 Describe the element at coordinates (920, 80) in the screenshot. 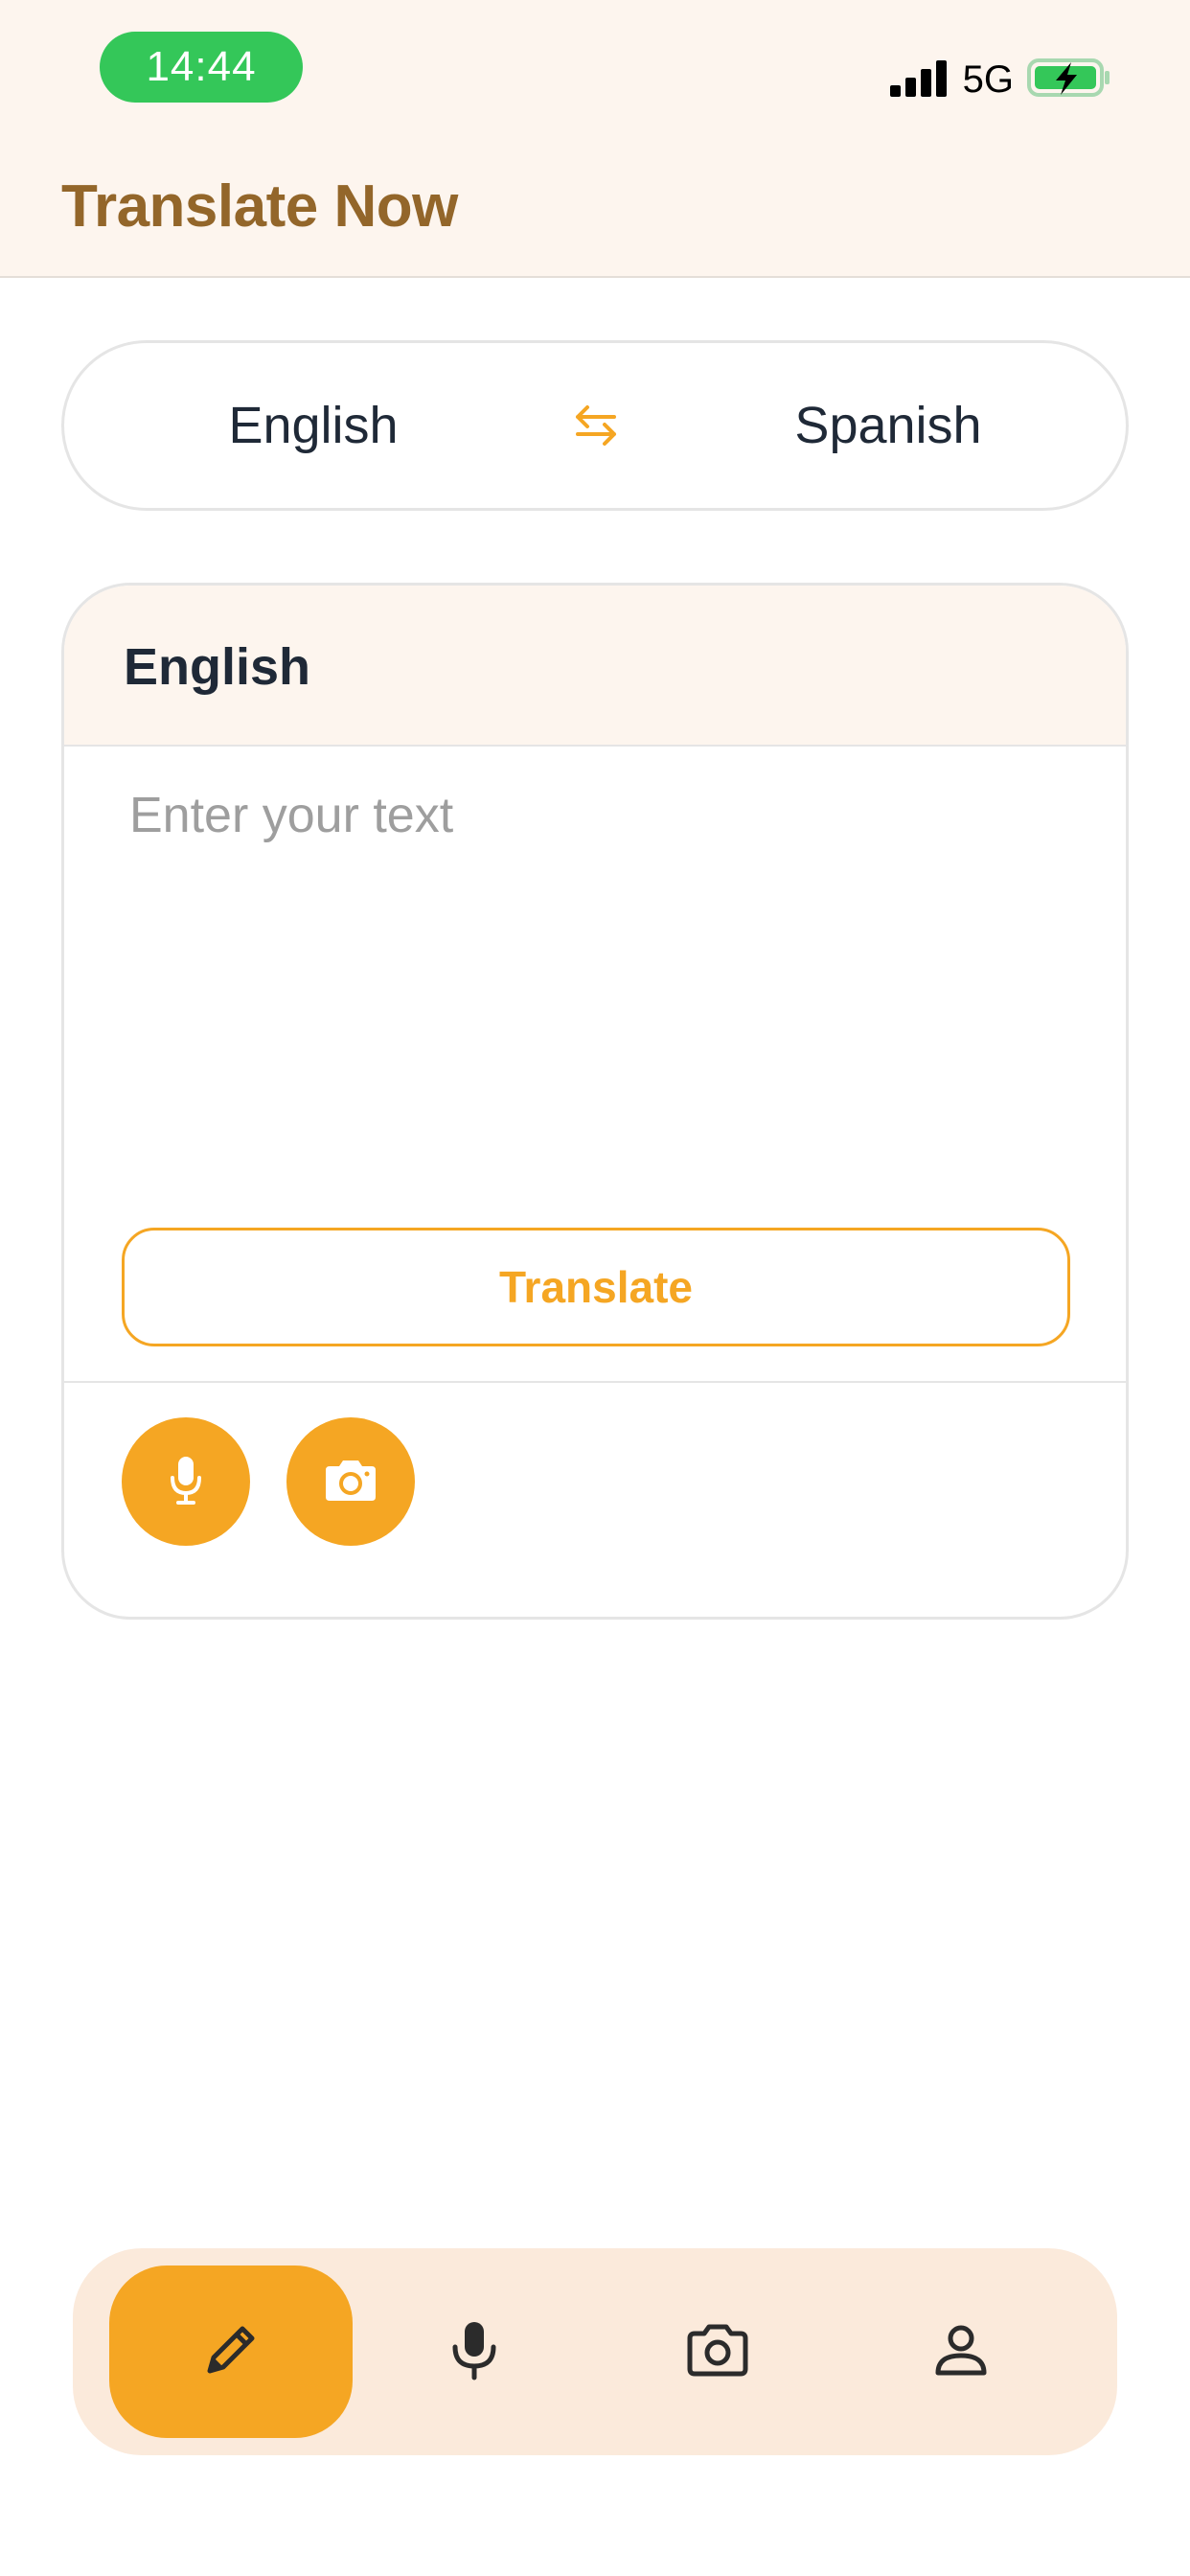

I see `signal-bars-icon` at that location.